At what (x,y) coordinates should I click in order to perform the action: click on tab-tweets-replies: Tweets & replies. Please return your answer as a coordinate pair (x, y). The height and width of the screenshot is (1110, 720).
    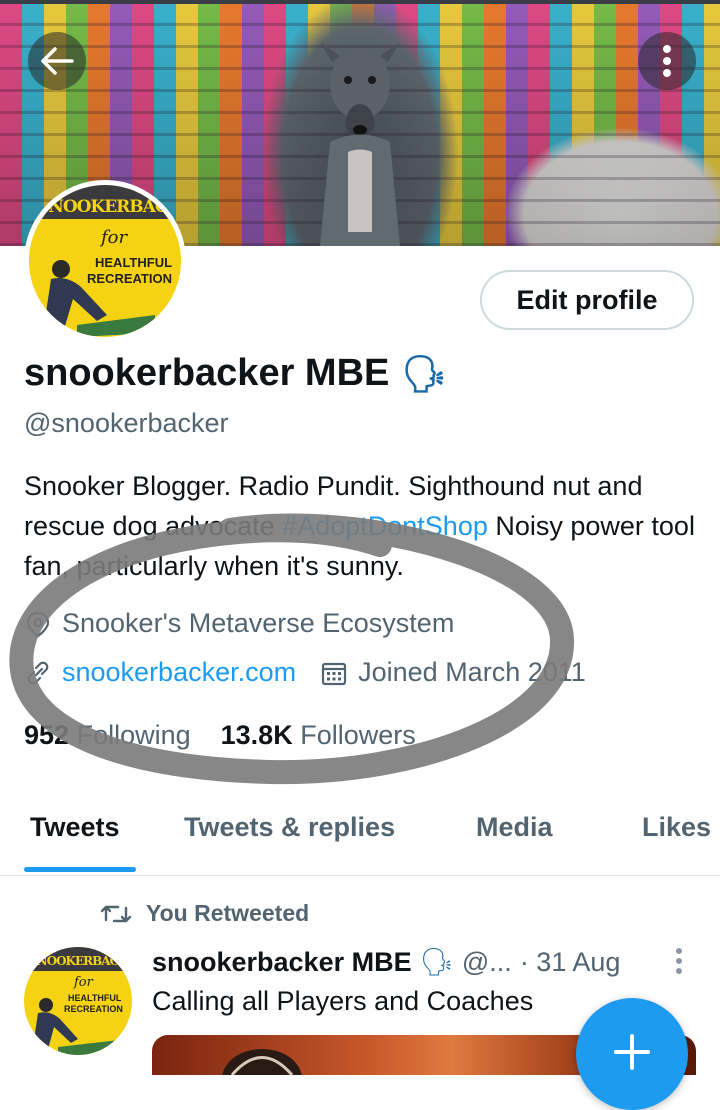
    Looking at the image, I should click on (289, 827).